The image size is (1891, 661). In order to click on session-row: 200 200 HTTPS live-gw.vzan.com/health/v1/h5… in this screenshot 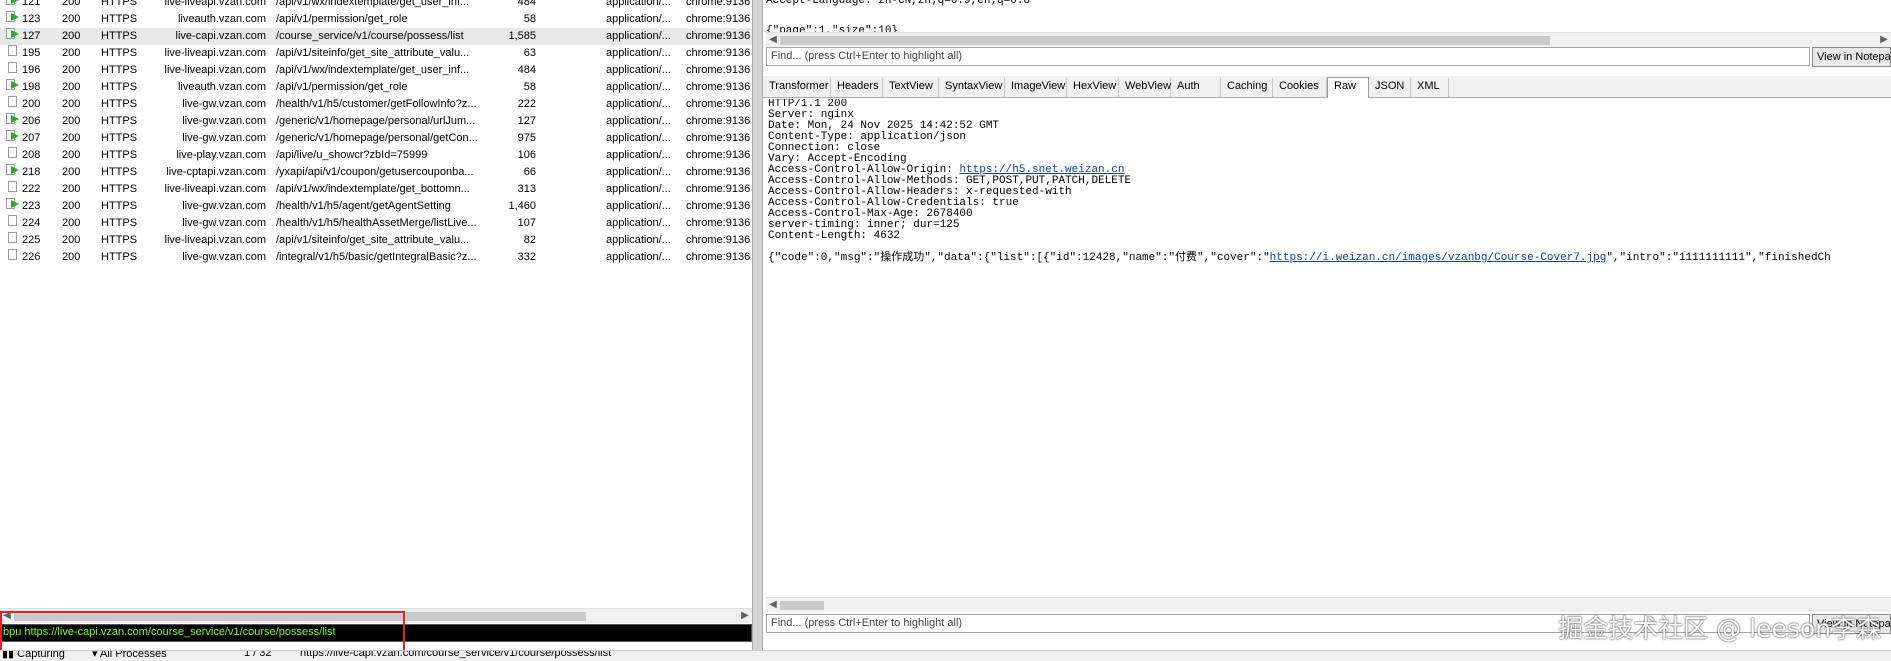, I will do `click(376, 104)`.